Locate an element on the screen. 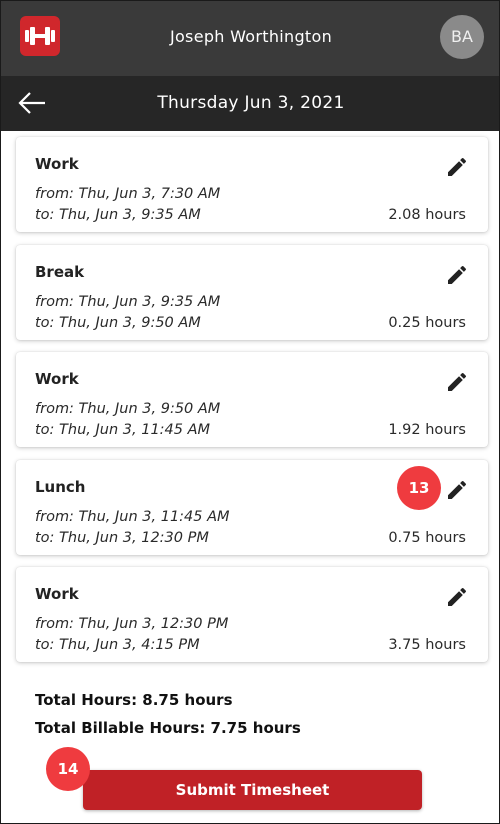 Image resolution: width=500 pixels, height=824 pixels. page-title: Thursday Jun 3, 2021 is located at coordinates (251, 103).